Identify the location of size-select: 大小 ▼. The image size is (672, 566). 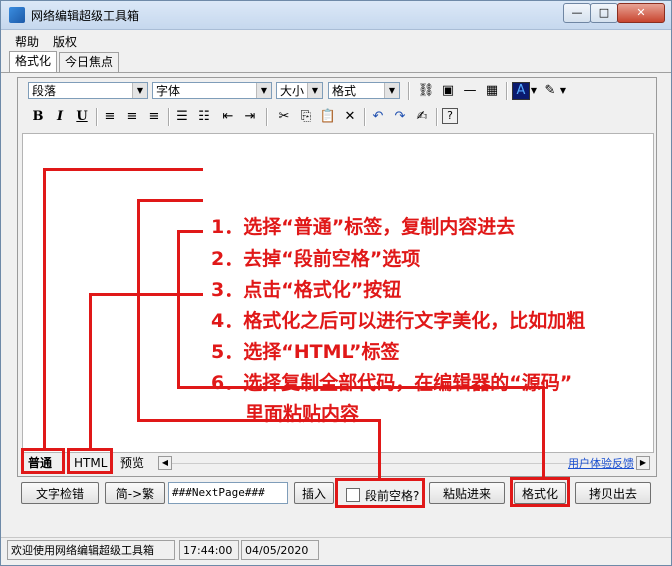
(299, 90).